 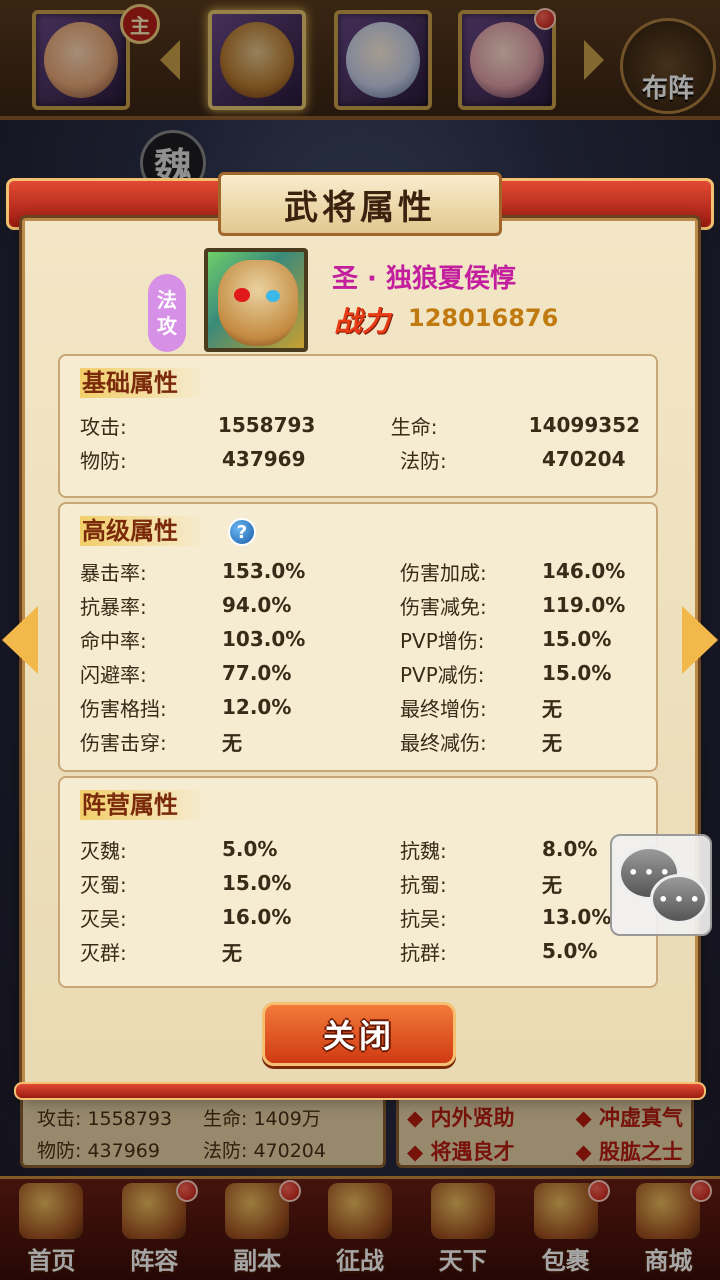 What do you see at coordinates (360, 605) in the screenshot?
I see `stat-row: 抗暴率: 94.0% 伤害减免: 119.0%` at bounding box center [360, 605].